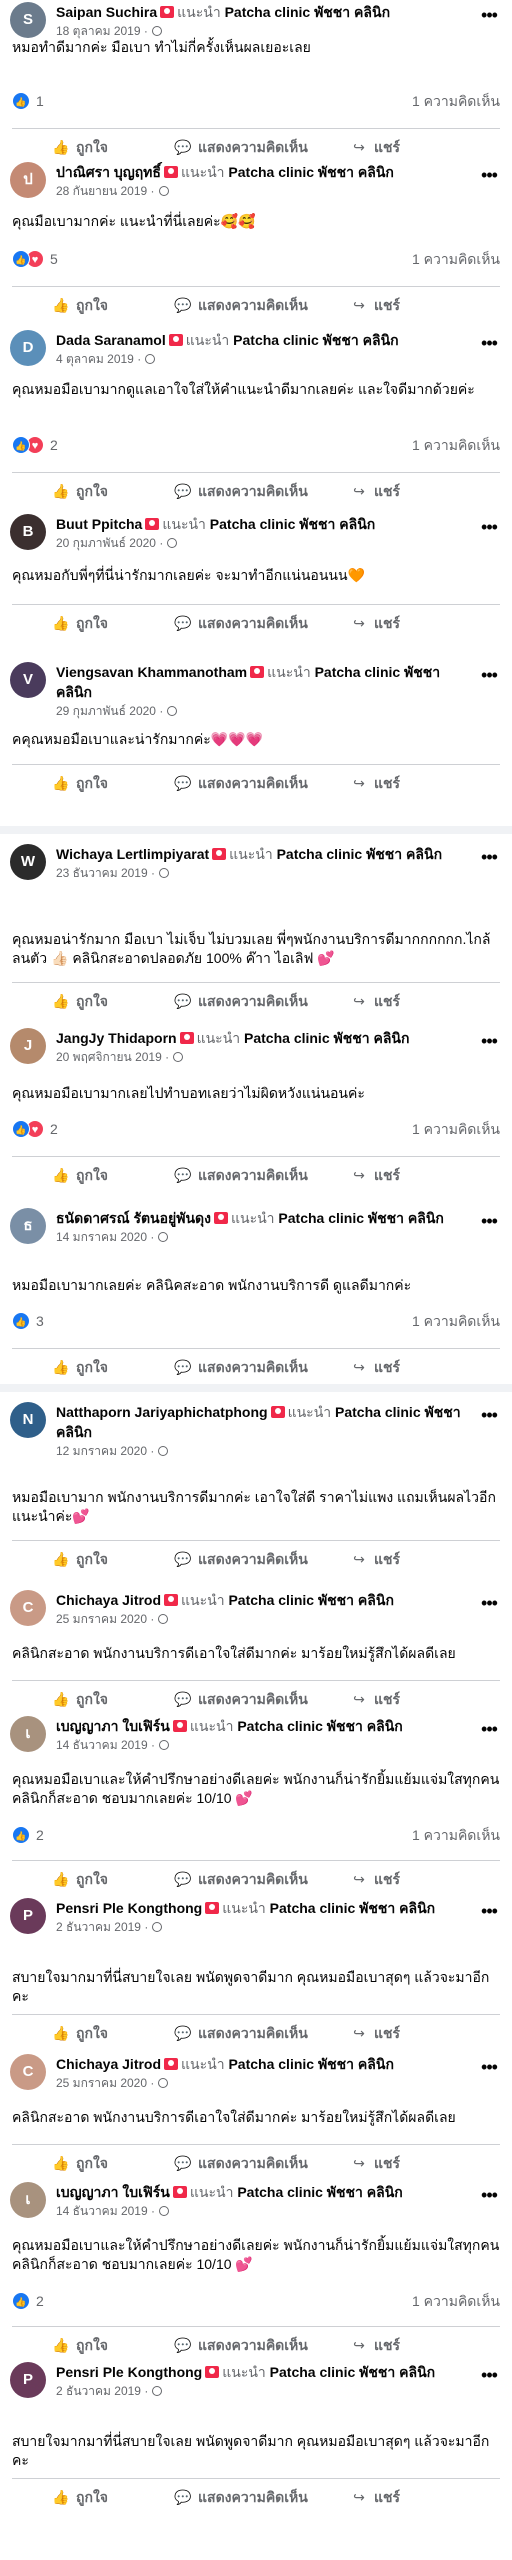 The height and width of the screenshot is (2560, 512). What do you see at coordinates (116, 1038) in the screenshot?
I see `reviewer-name: JangJy Thidaporn` at bounding box center [116, 1038].